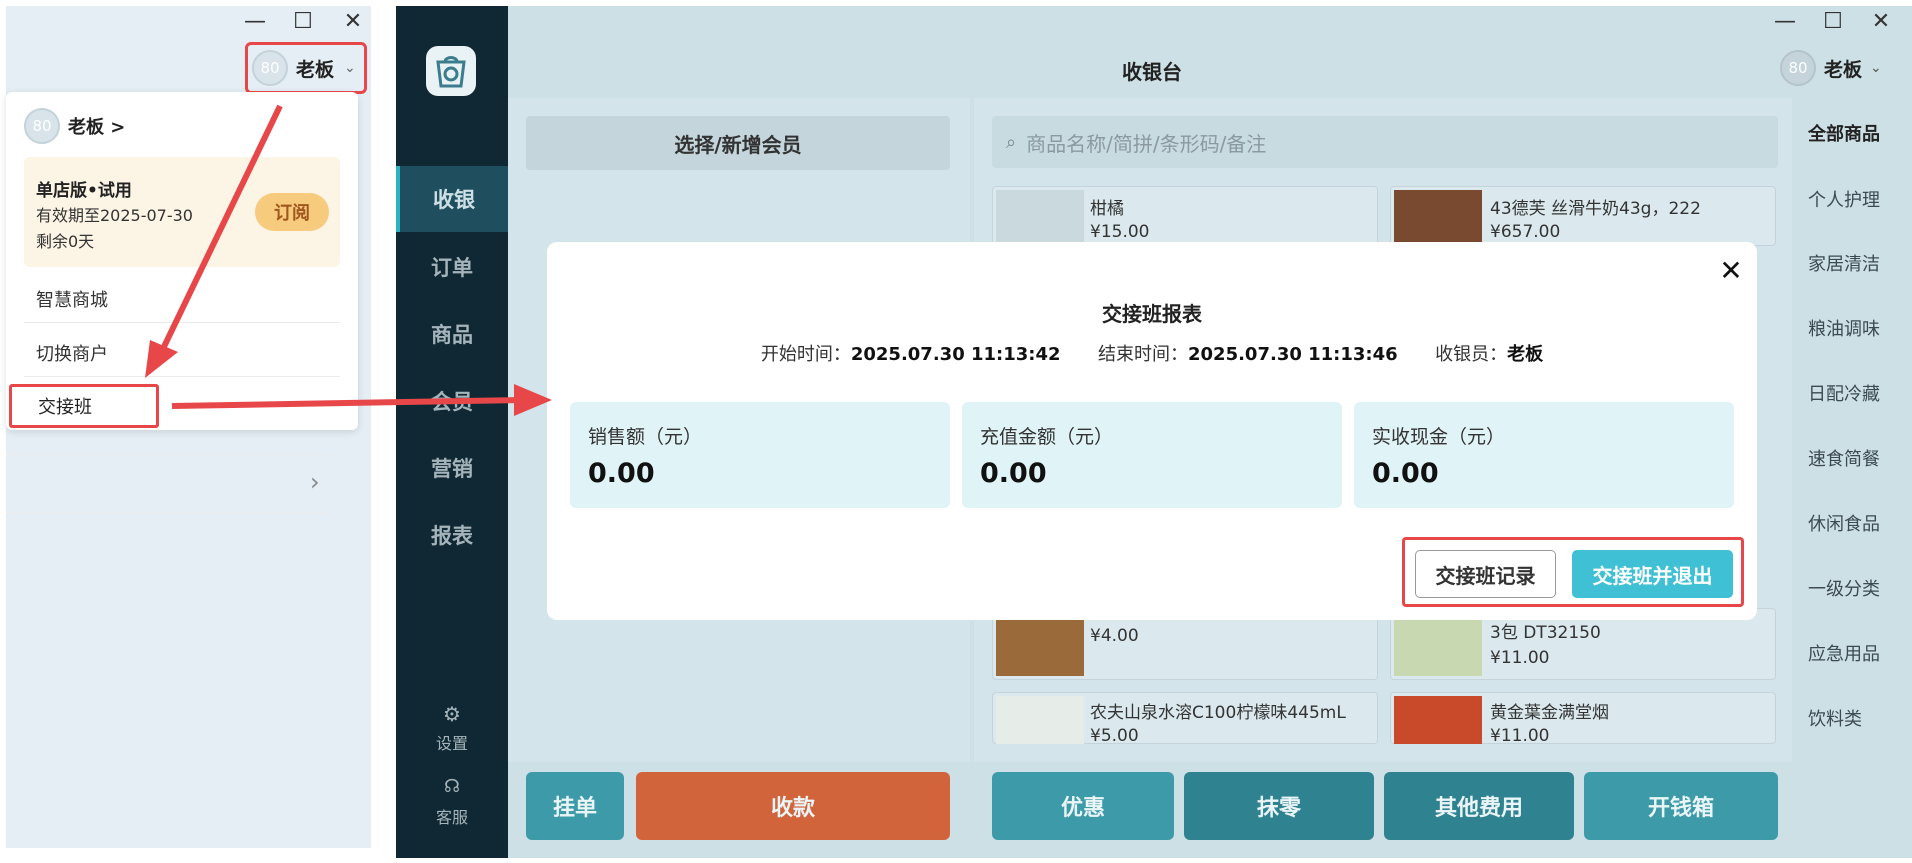  Describe the element at coordinates (303, 22) in the screenshot. I see `maximize-icon: ☐` at that location.